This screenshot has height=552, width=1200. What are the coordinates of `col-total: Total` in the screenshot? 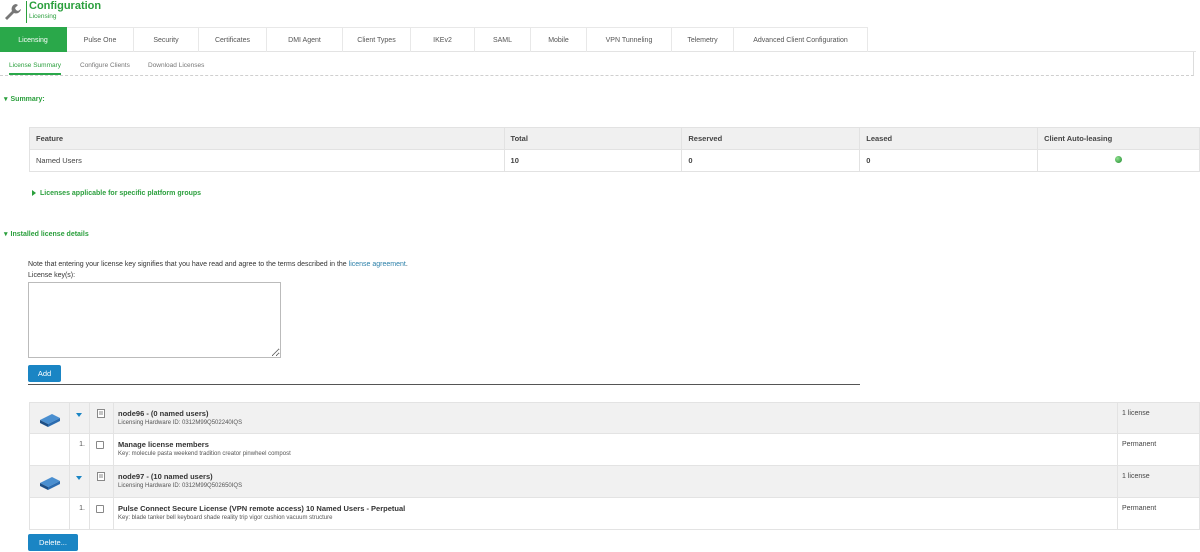 It's located at (593, 138).